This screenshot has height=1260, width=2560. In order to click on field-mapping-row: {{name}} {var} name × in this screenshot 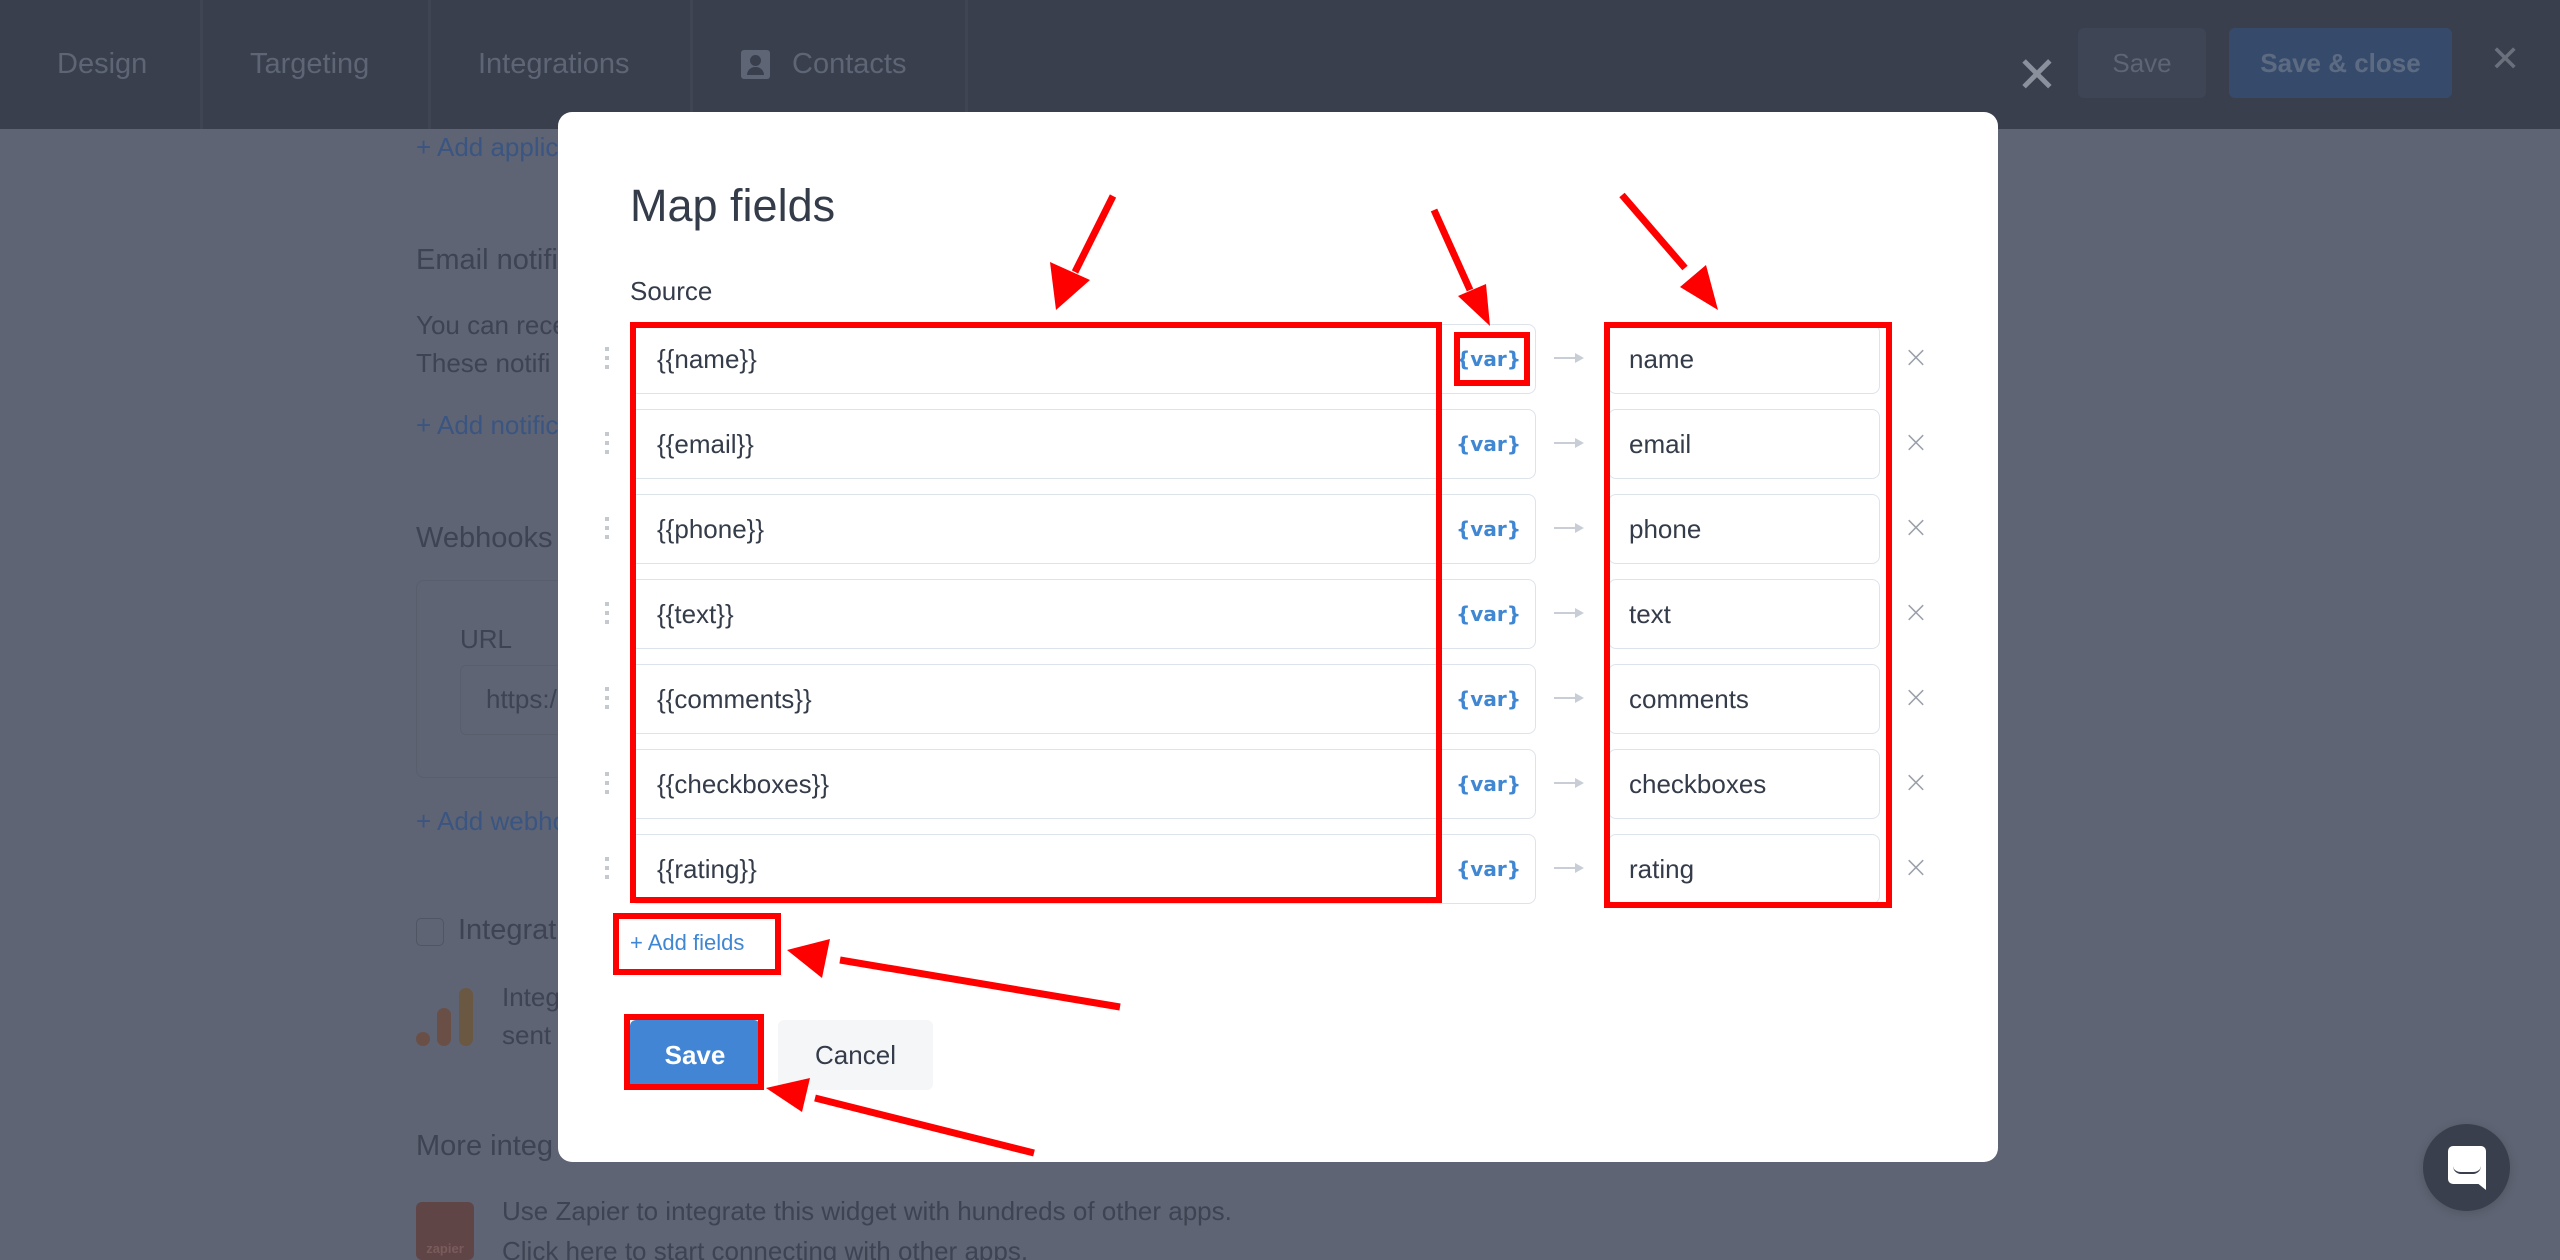, I will do `click(1278, 359)`.